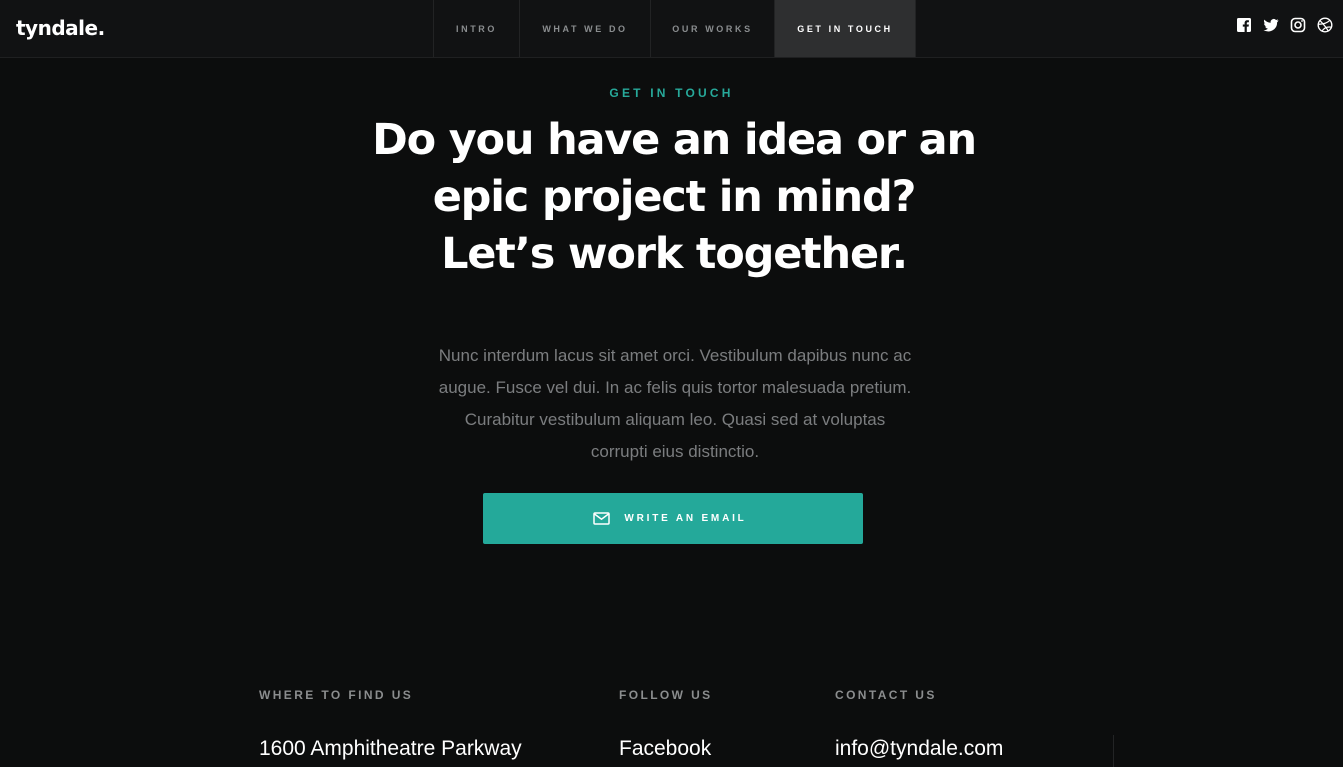 Image resolution: width=1343 pixels, height=767 pixels. What do you see at coordinates (1284, 25) in the screenshot?
I see `social-links` at bounding box center [1284, 25].